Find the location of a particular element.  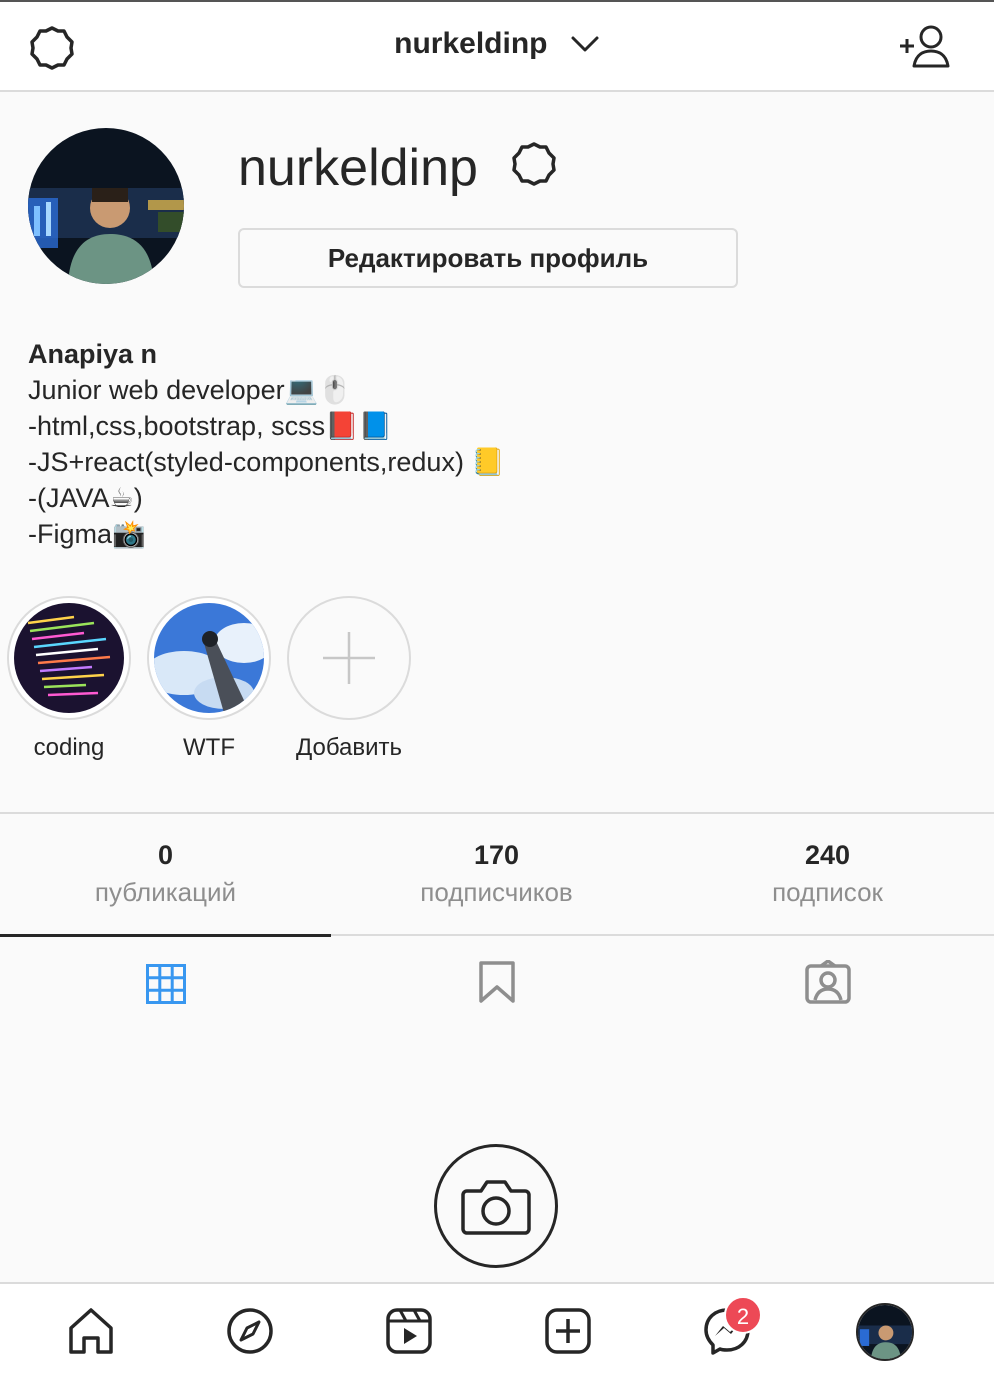

highlight-label: coding is located at coordinates (69, 747).